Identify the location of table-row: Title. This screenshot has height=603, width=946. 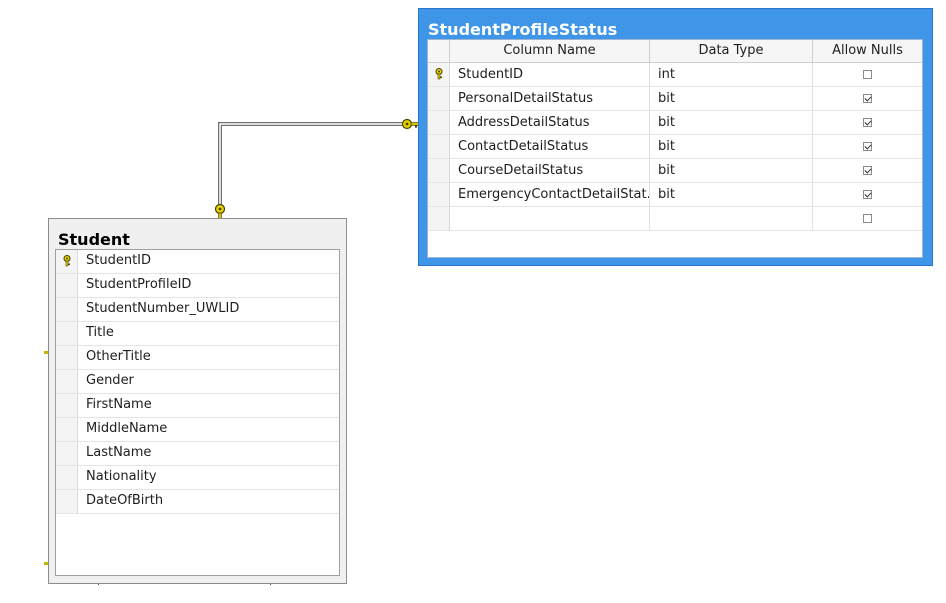
(197, 334).